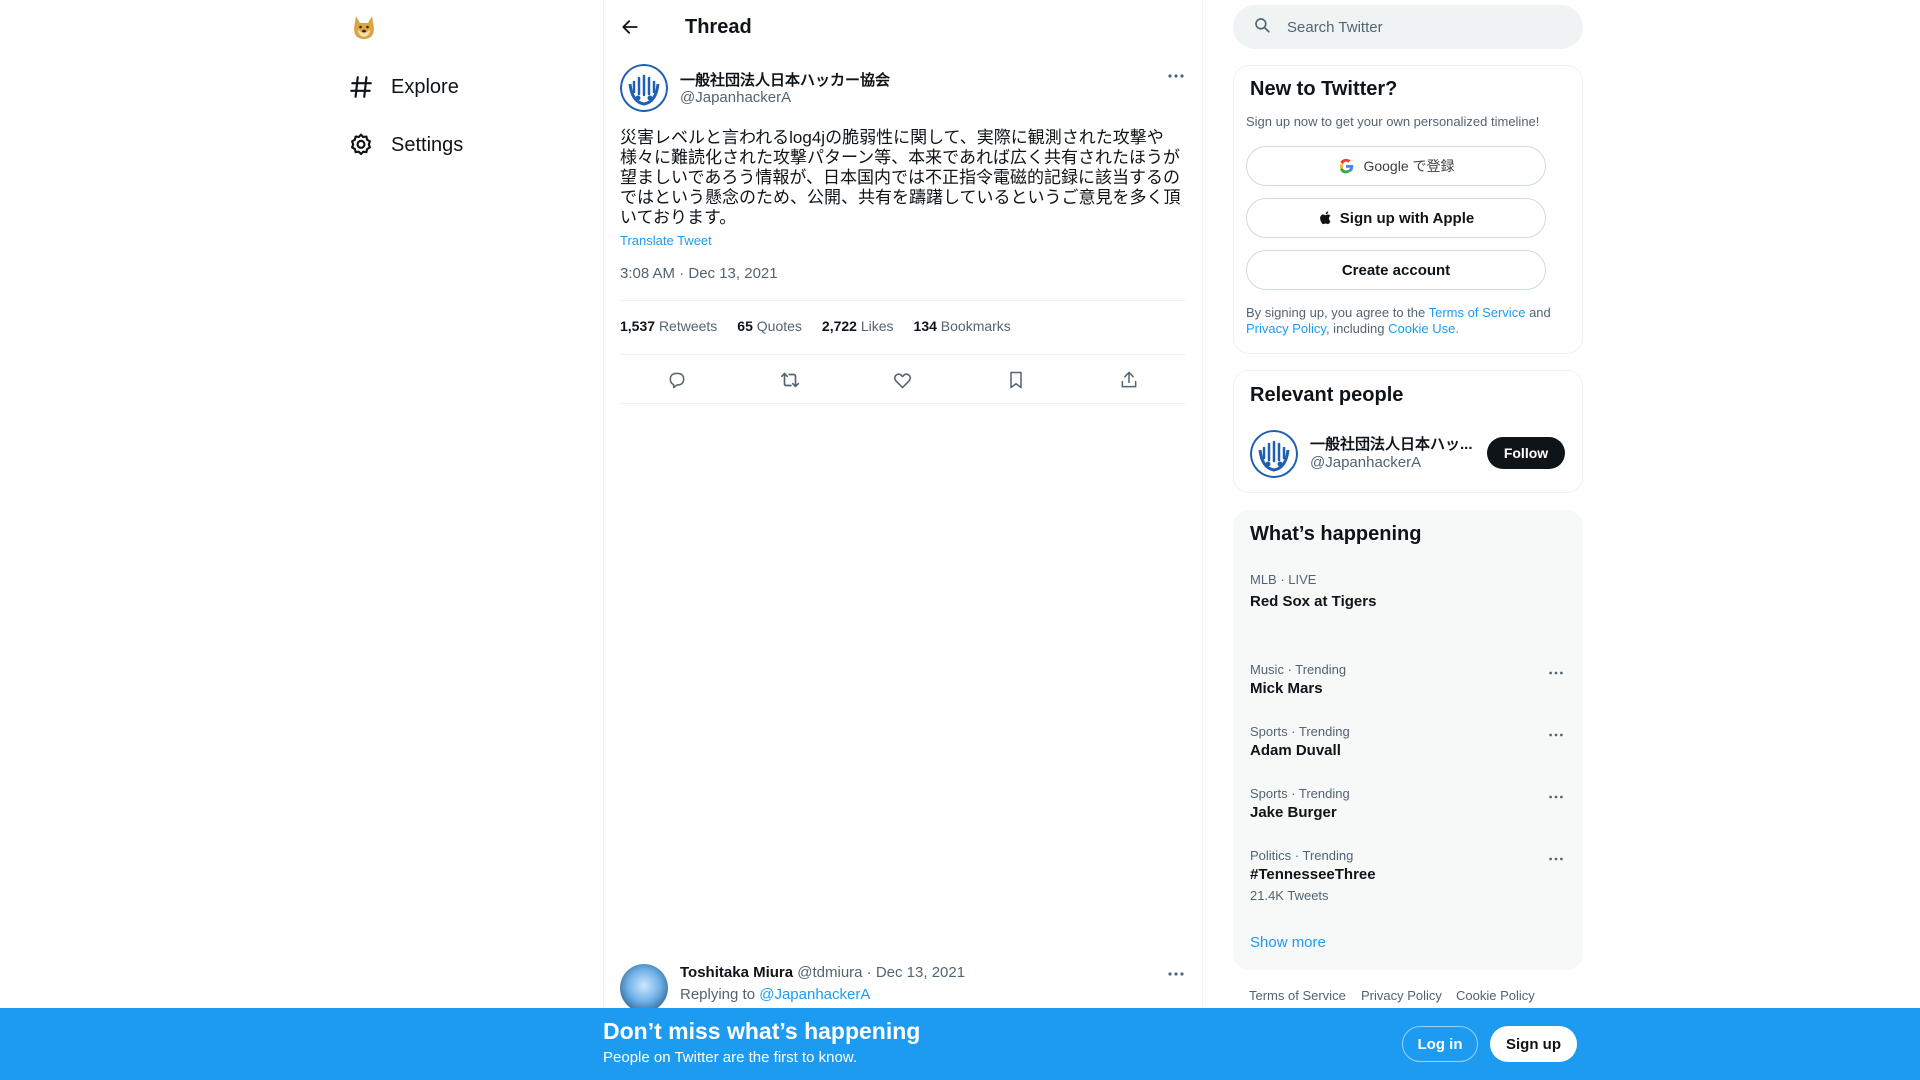 Image resolution: width=1920 pixels, height=1080 pixels. Describe the element at coordinates (1016, 380) in the screenshot. I see `bookmark-icon` at that location.